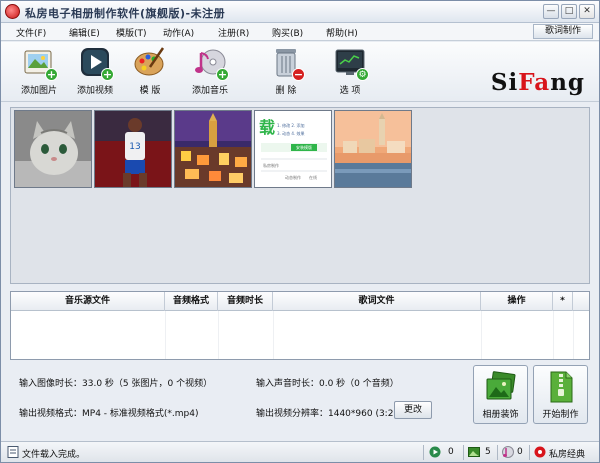 The width and height of the screenshot is (600, 463). What do you see at coordinates (342, 32) in the screenshot?
I see `menu-help: 帮助(H)` at bounding box center [342, 32].